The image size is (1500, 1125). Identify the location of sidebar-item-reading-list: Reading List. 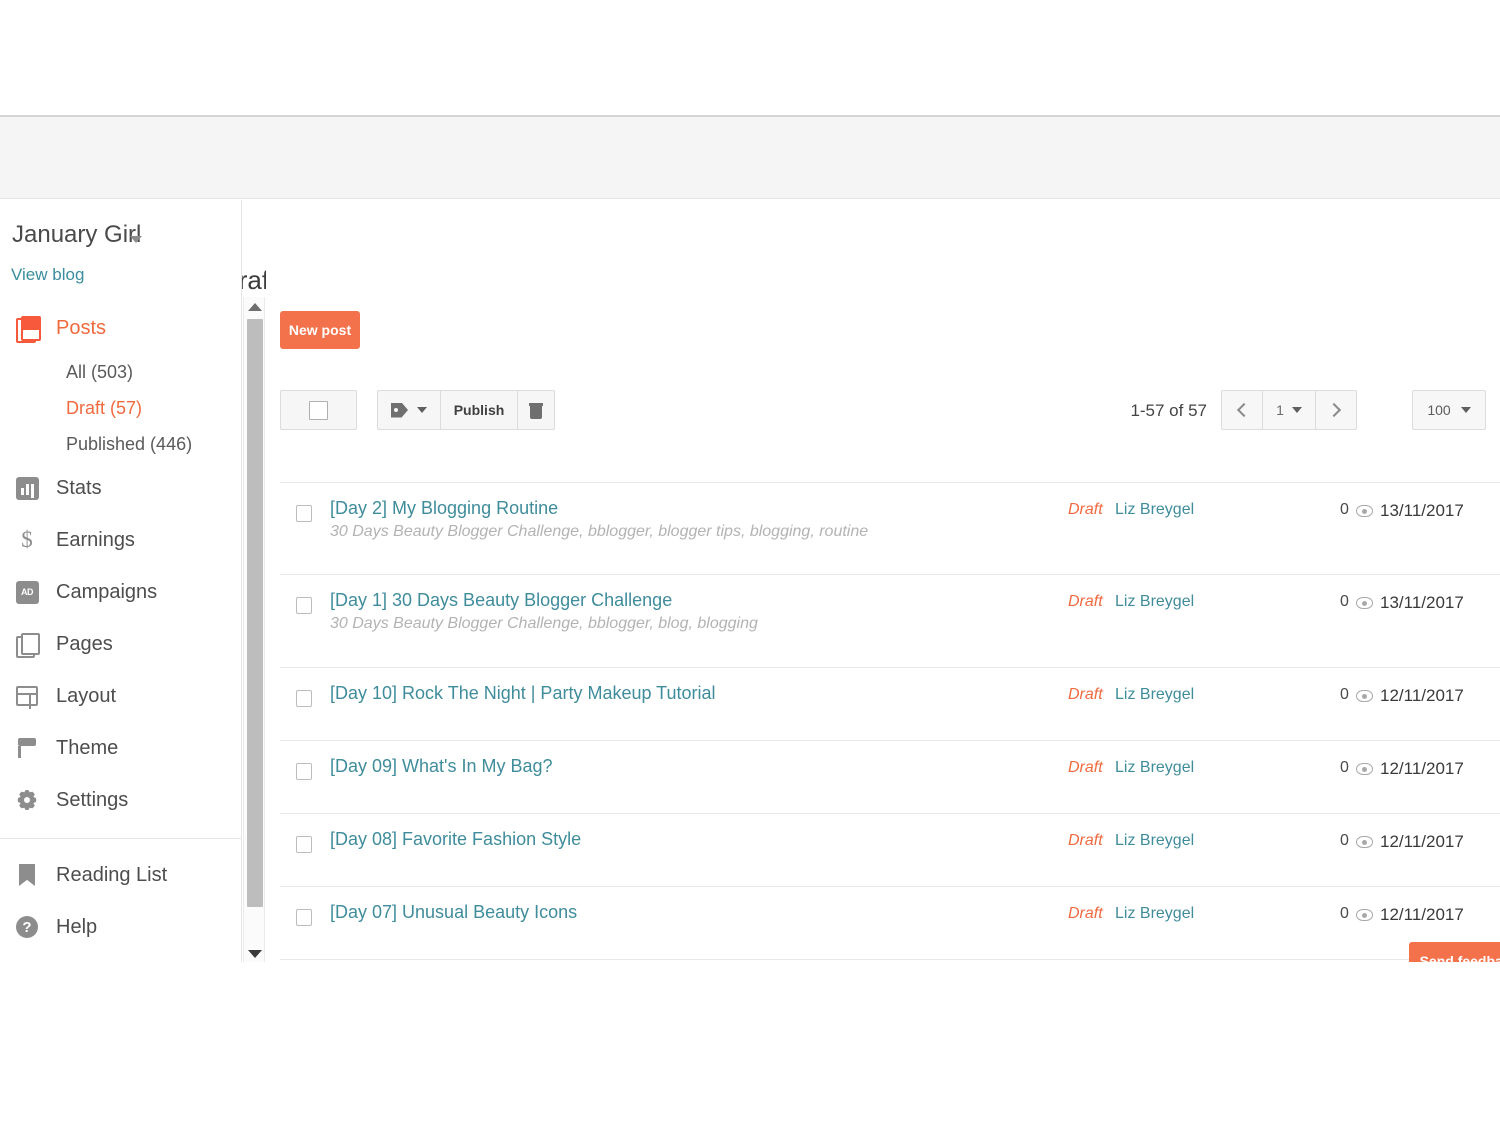
(121, 875).